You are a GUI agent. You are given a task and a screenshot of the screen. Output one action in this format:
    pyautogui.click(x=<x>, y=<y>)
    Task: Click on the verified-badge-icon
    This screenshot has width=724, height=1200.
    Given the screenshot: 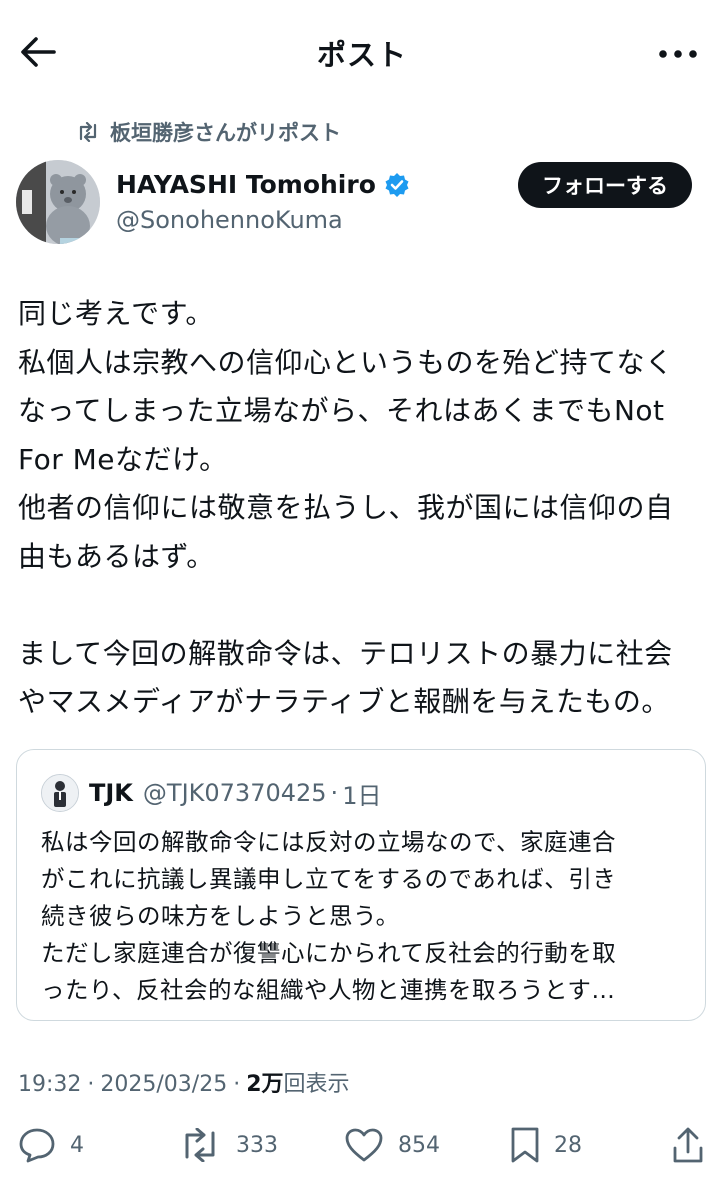 What is the action you would take?
    pyautogui.click(x=397, y=184)
    